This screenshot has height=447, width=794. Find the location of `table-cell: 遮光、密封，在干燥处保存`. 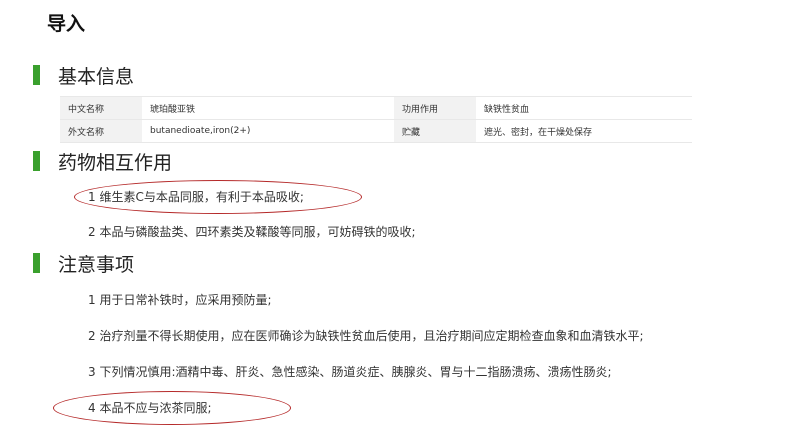

table-cell: 遮光、密封，在干燥处保存 is located at coordinates (584, 131).